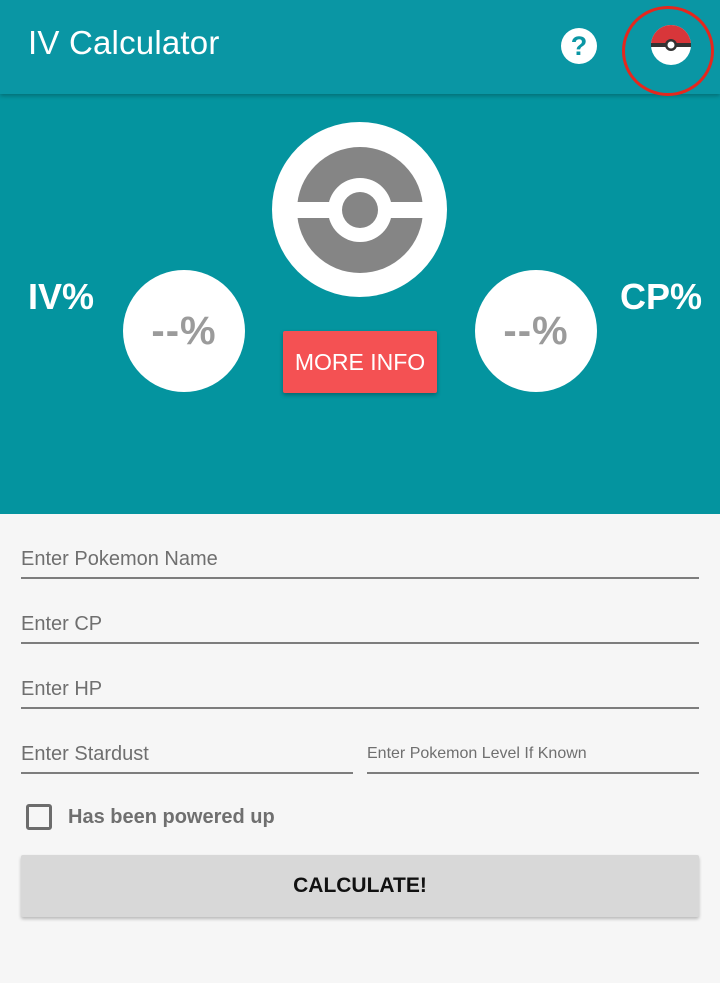 The width and height of the screenshot is (720, 983). Describe the element at coordinates (671, 45) in the screenshot. I see `pokeball-icon` at that location.